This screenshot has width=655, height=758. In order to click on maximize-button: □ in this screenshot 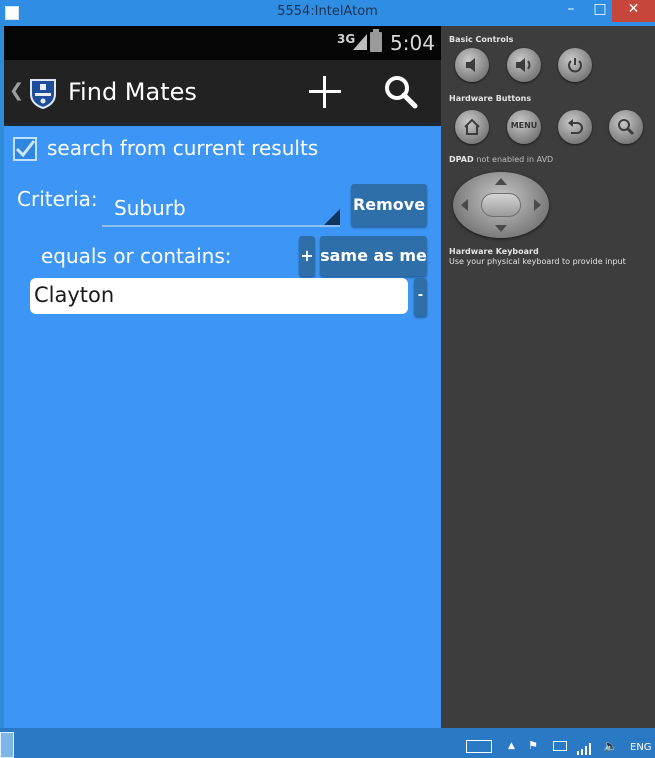, I will do `click(600, 11)`.